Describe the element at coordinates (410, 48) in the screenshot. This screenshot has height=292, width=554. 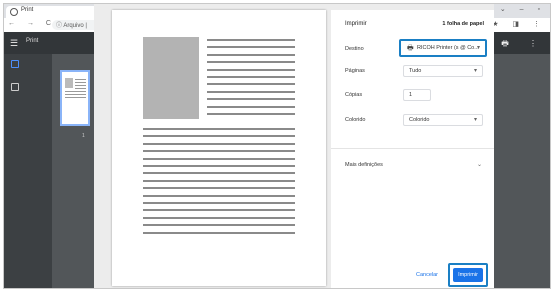
I see `printer-icon: 🖶` at that location.